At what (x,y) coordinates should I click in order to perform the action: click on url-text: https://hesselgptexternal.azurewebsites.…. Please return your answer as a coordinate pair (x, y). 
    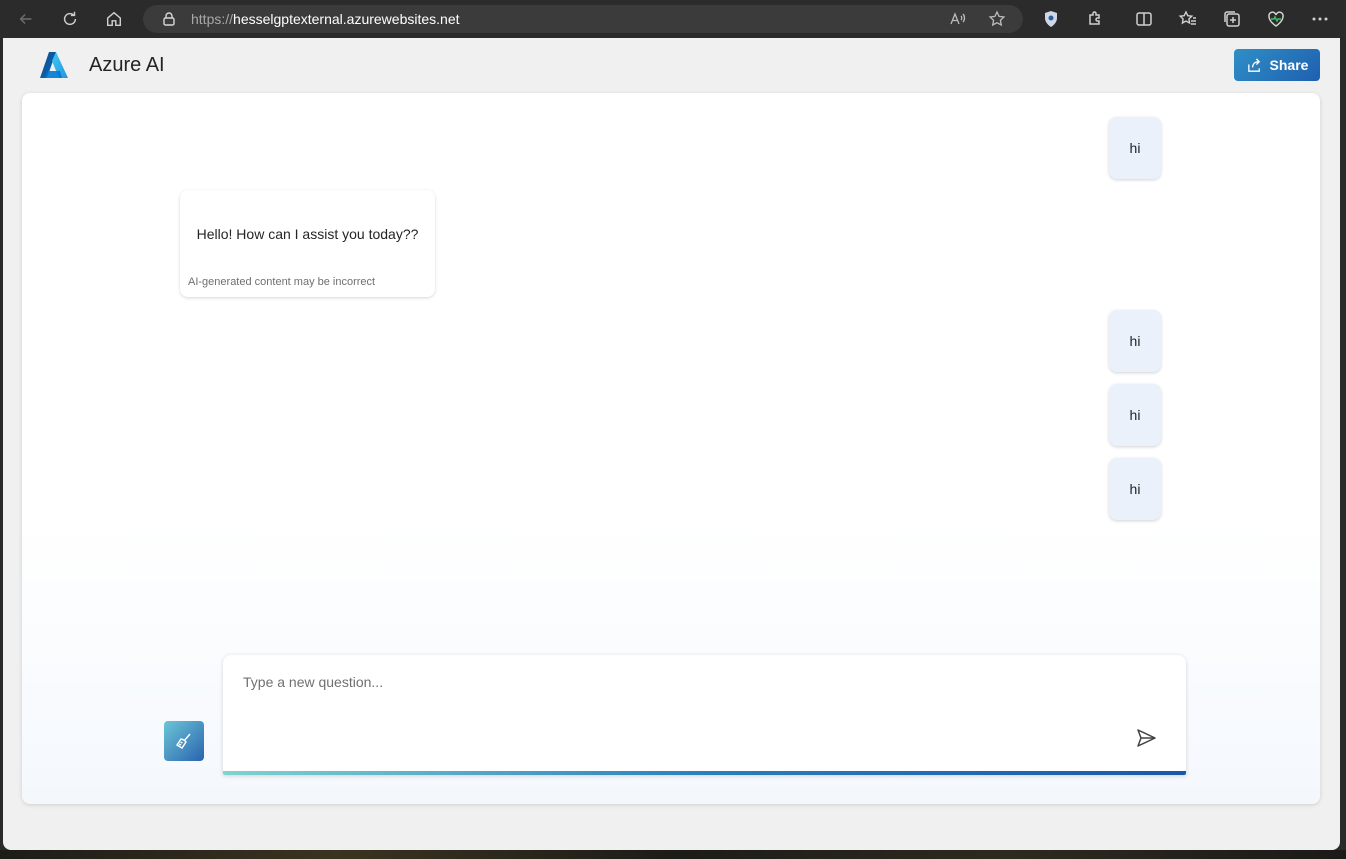
    Looking at the image, I should click on (325, 19).